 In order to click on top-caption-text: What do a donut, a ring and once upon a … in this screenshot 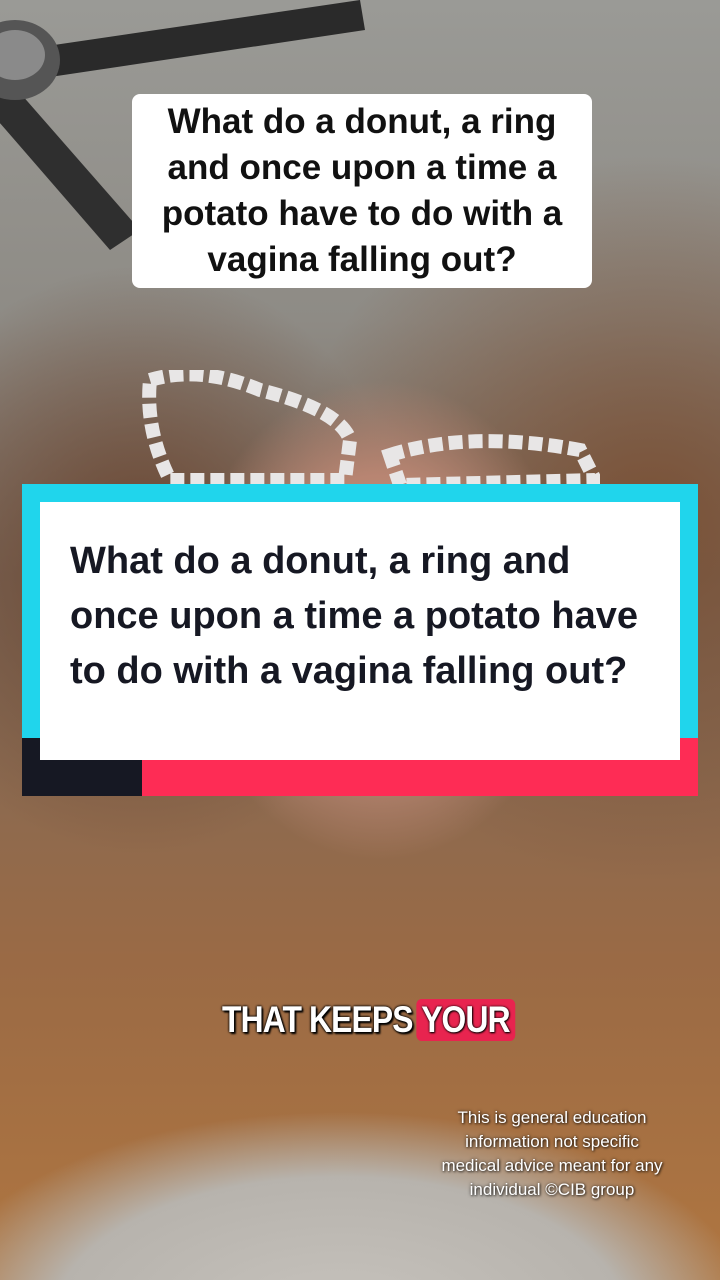, I will do `click(362, 190)`.